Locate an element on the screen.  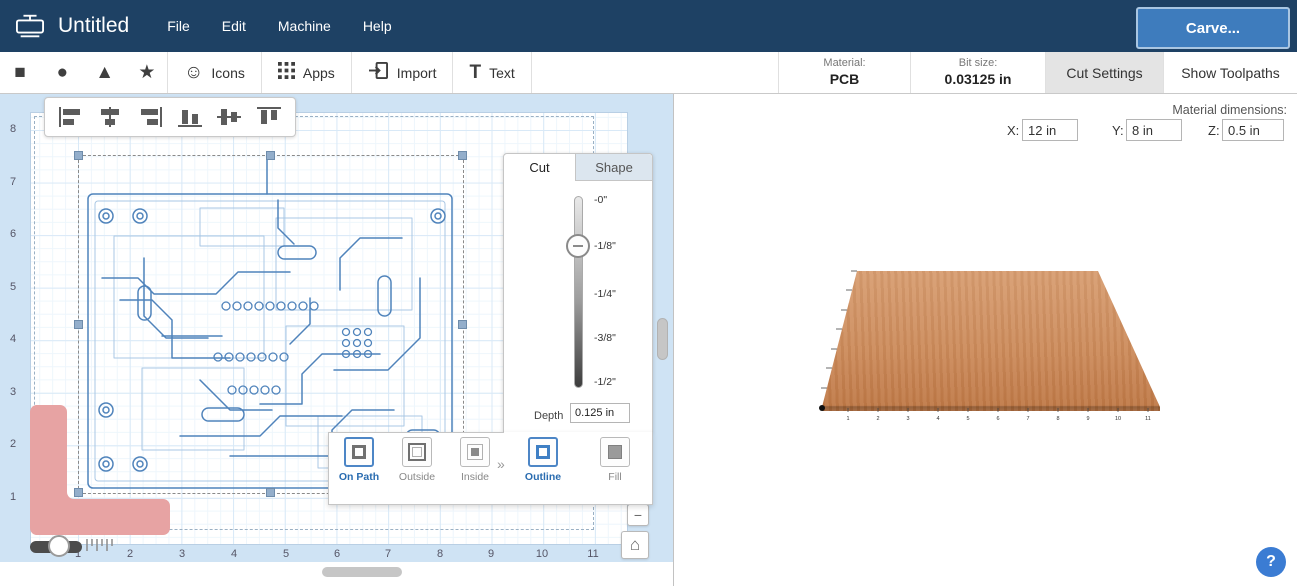
align-left-icon is located at coordinates (69, 117).